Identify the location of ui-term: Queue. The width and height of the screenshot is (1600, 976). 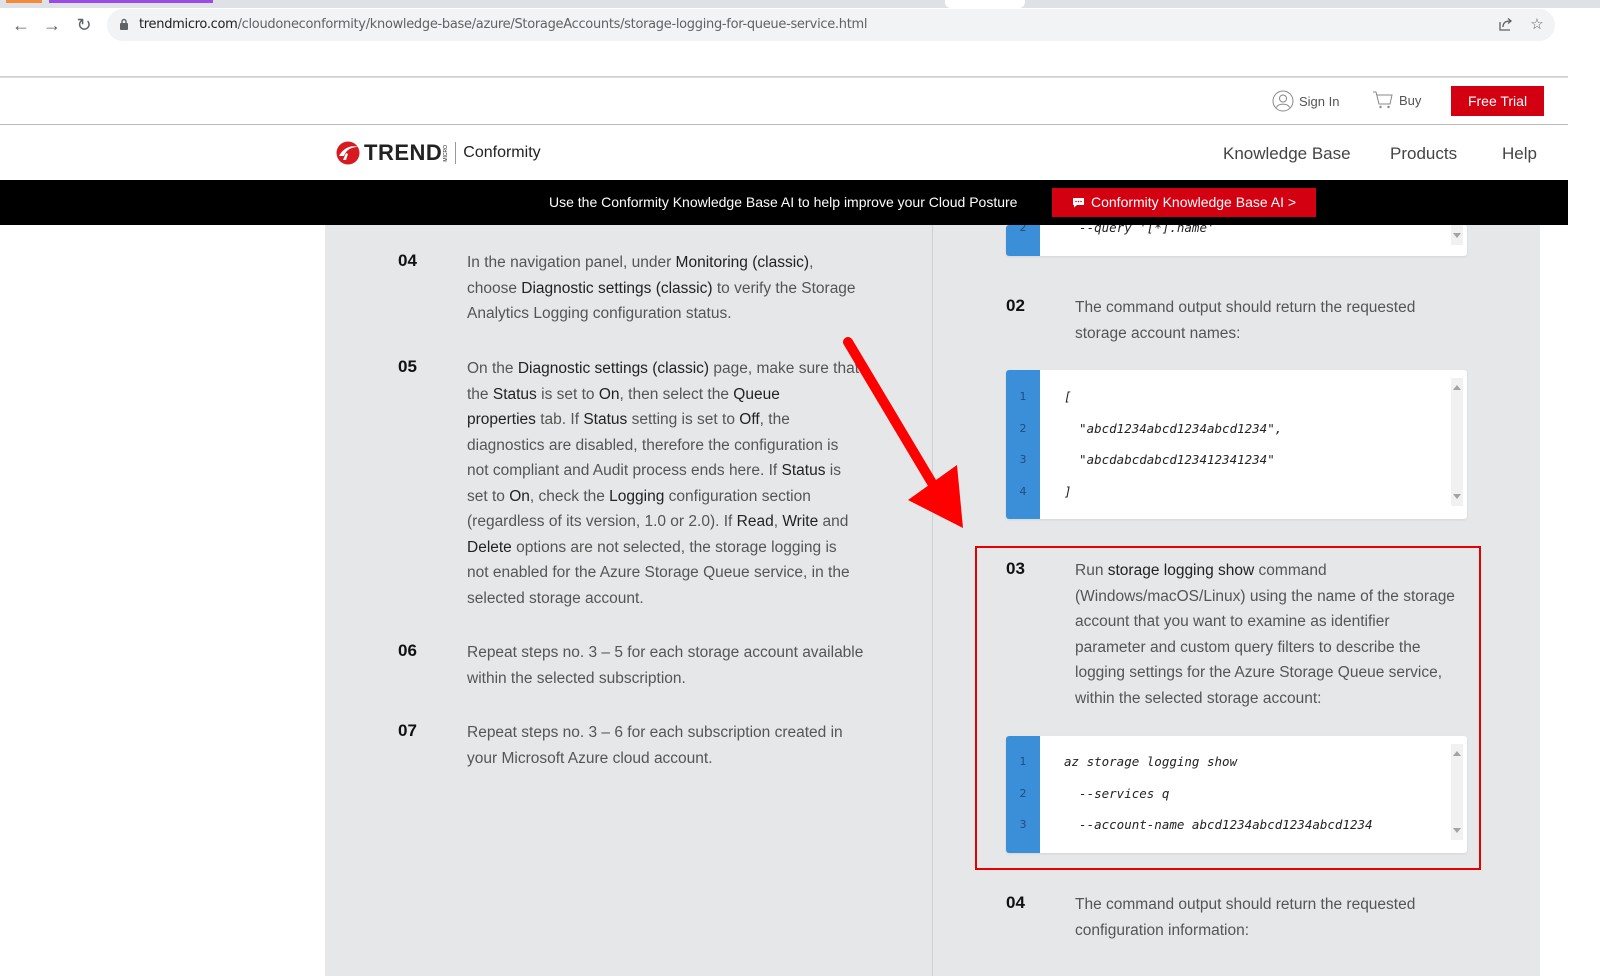
(756, 394).